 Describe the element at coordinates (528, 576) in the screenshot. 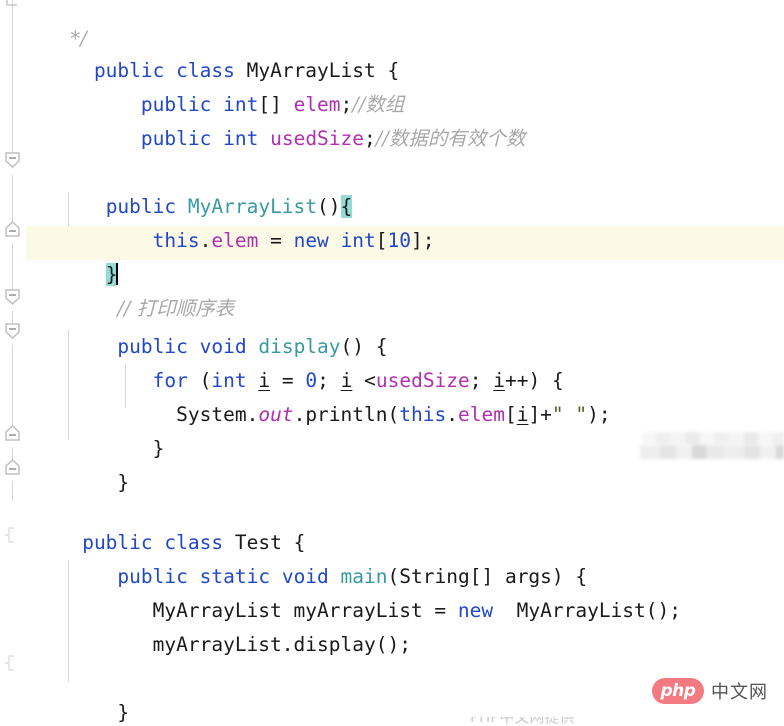

I see `token-var-args: args` at that location.